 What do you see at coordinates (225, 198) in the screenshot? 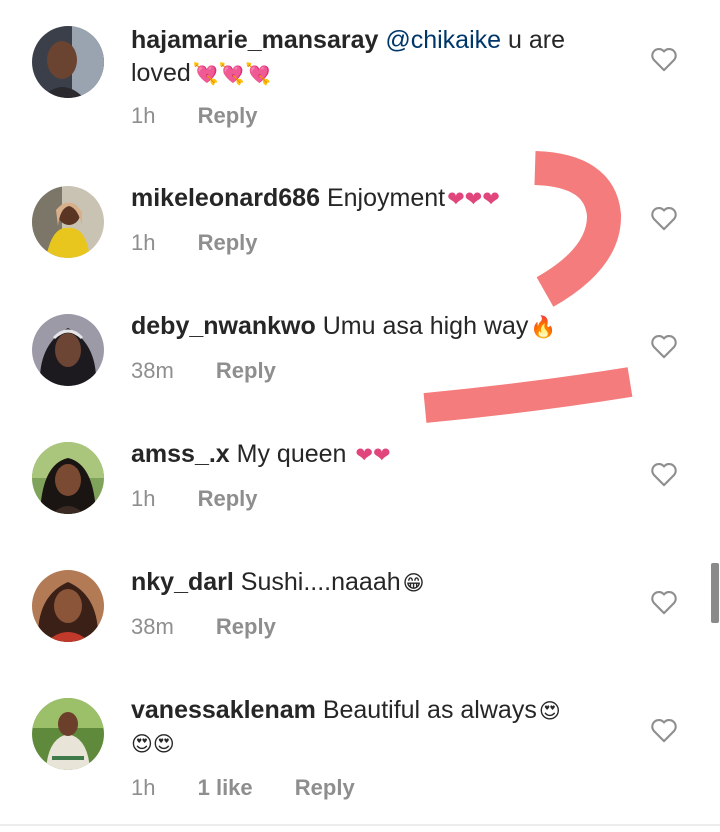
I see `comment-username: mikeleonard686` at bounding box center [225, 198].